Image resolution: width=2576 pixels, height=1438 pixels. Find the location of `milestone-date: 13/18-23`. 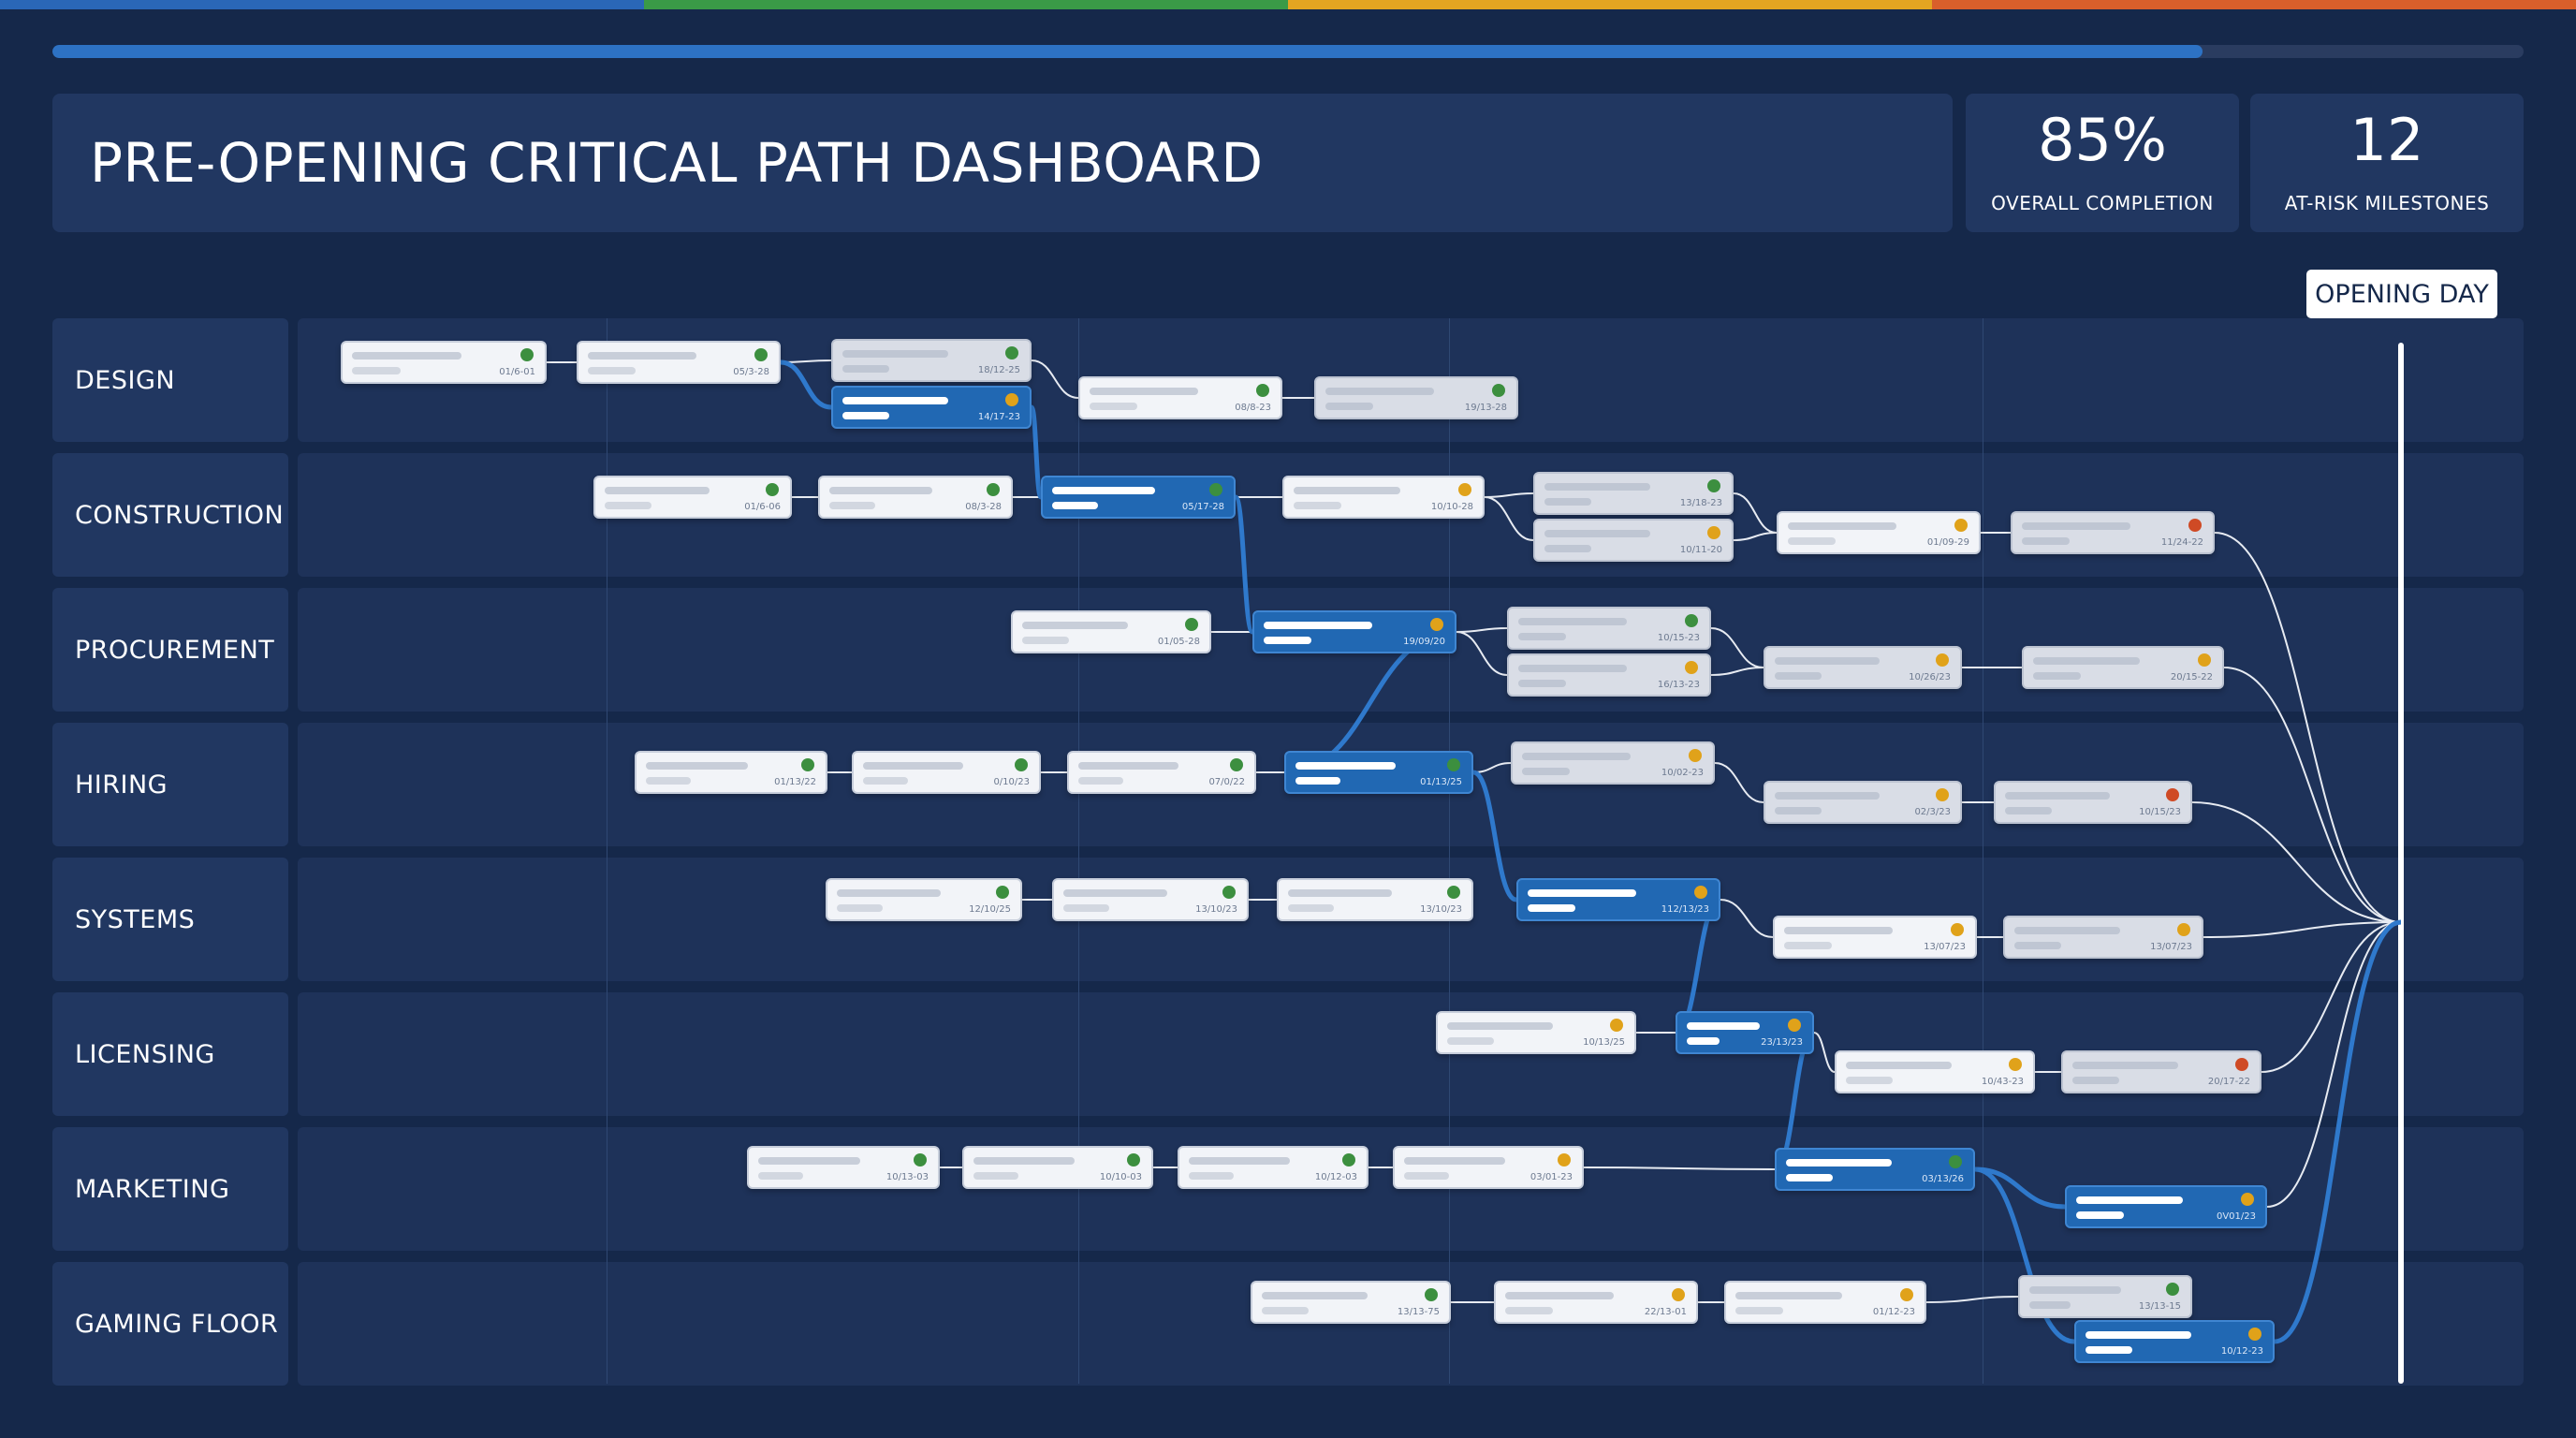

milestone-date: 13/18-23 is located at coordinates (1700, 503).